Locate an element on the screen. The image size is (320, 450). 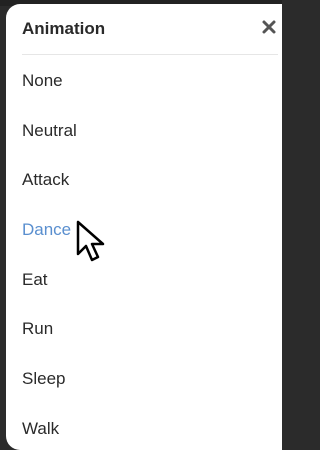
menu-item-run: Run is located at coordinates (37, 329).